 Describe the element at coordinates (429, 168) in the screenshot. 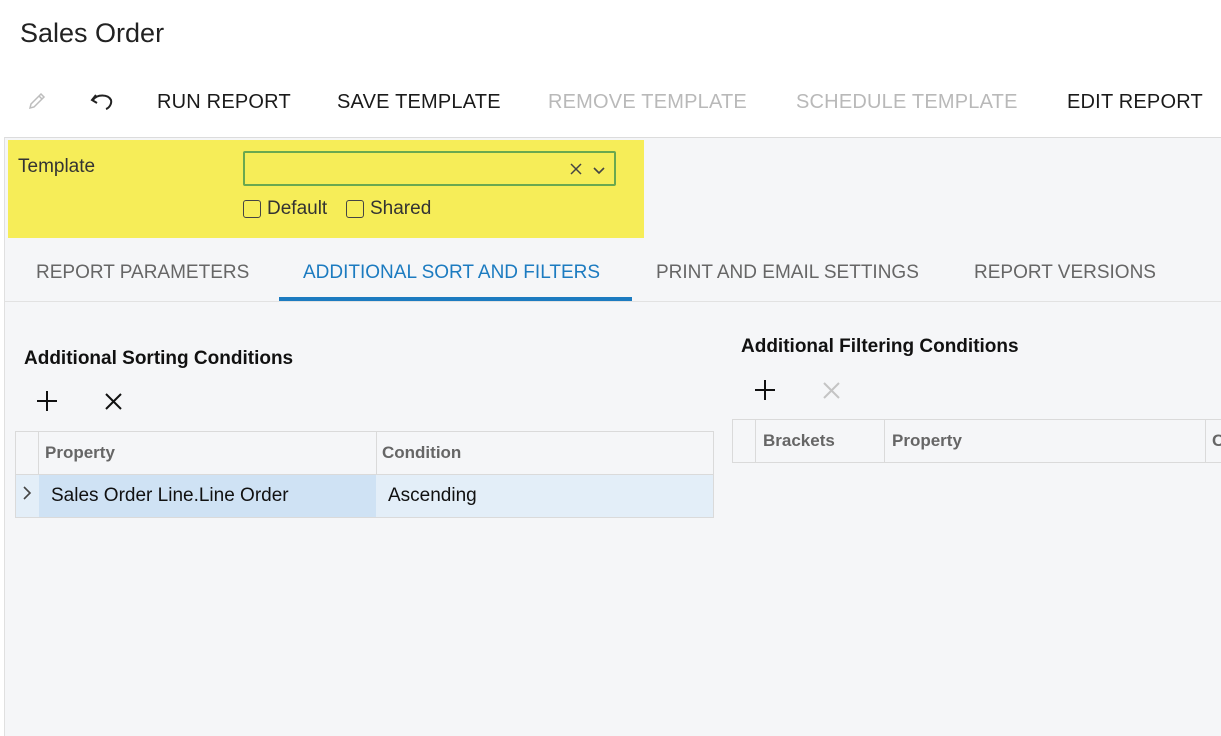

I see `template-select` at that location.